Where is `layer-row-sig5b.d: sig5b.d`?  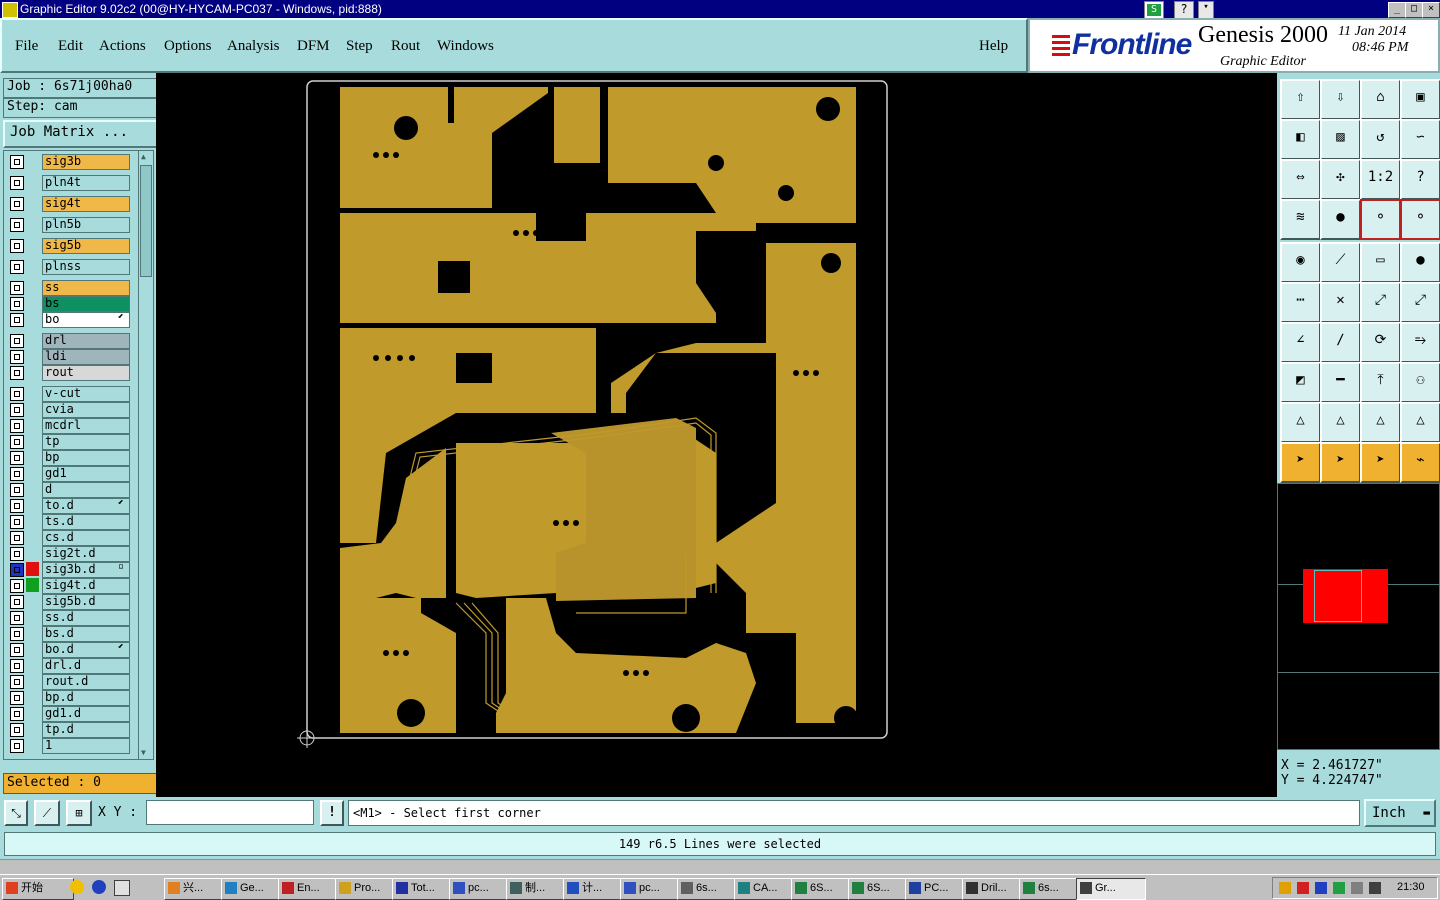 layer-row-sig5b.d: sig5b.d is located at coordinates (68, 601).